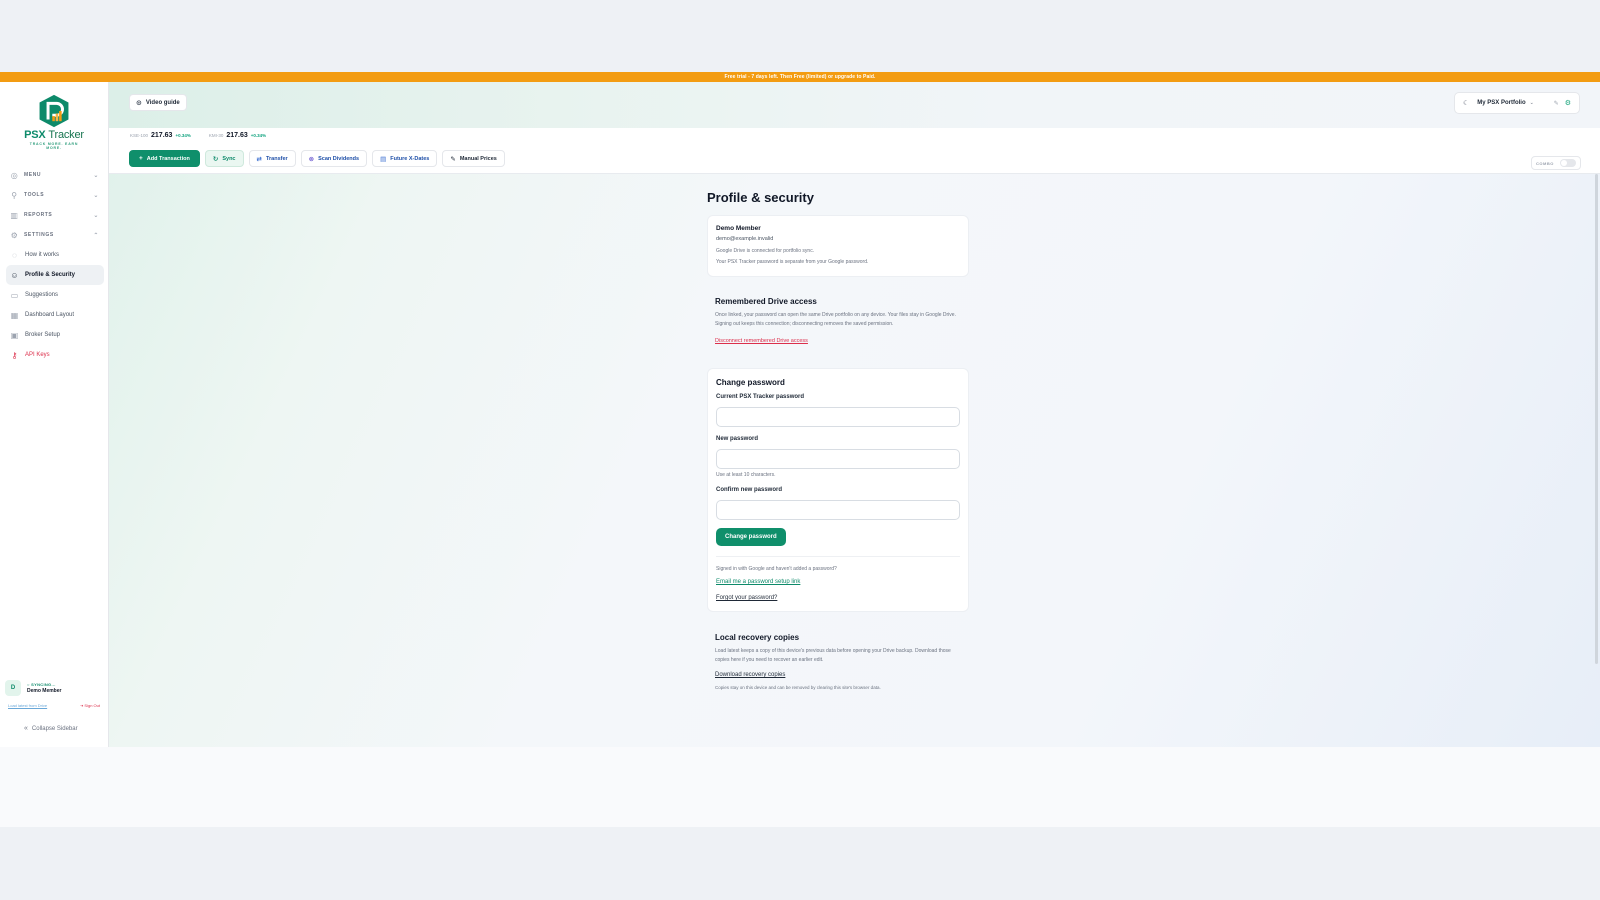  Describe the element at coordinates (168, 158) in the screenshot. I see `add-transaction-label: Add Transaction` at that location.